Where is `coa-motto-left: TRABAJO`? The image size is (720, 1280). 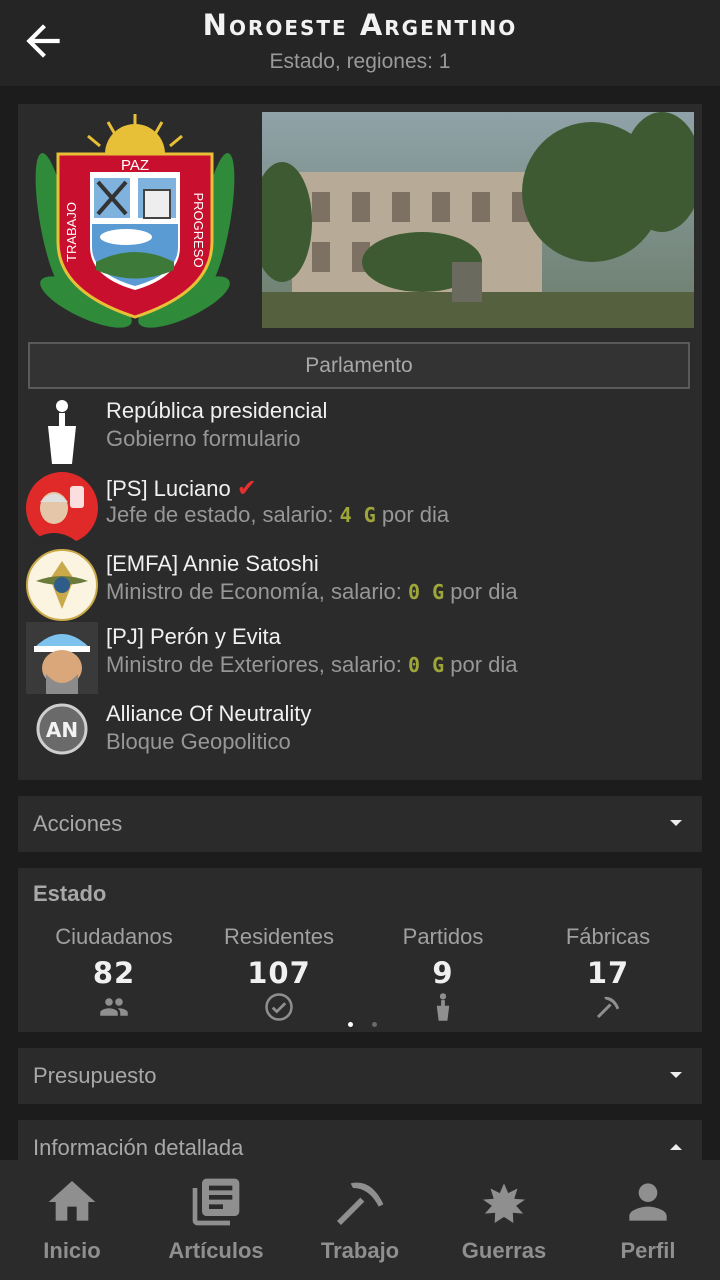 coa-motto-left: TRABAJO is located at coordinates (71, 232).